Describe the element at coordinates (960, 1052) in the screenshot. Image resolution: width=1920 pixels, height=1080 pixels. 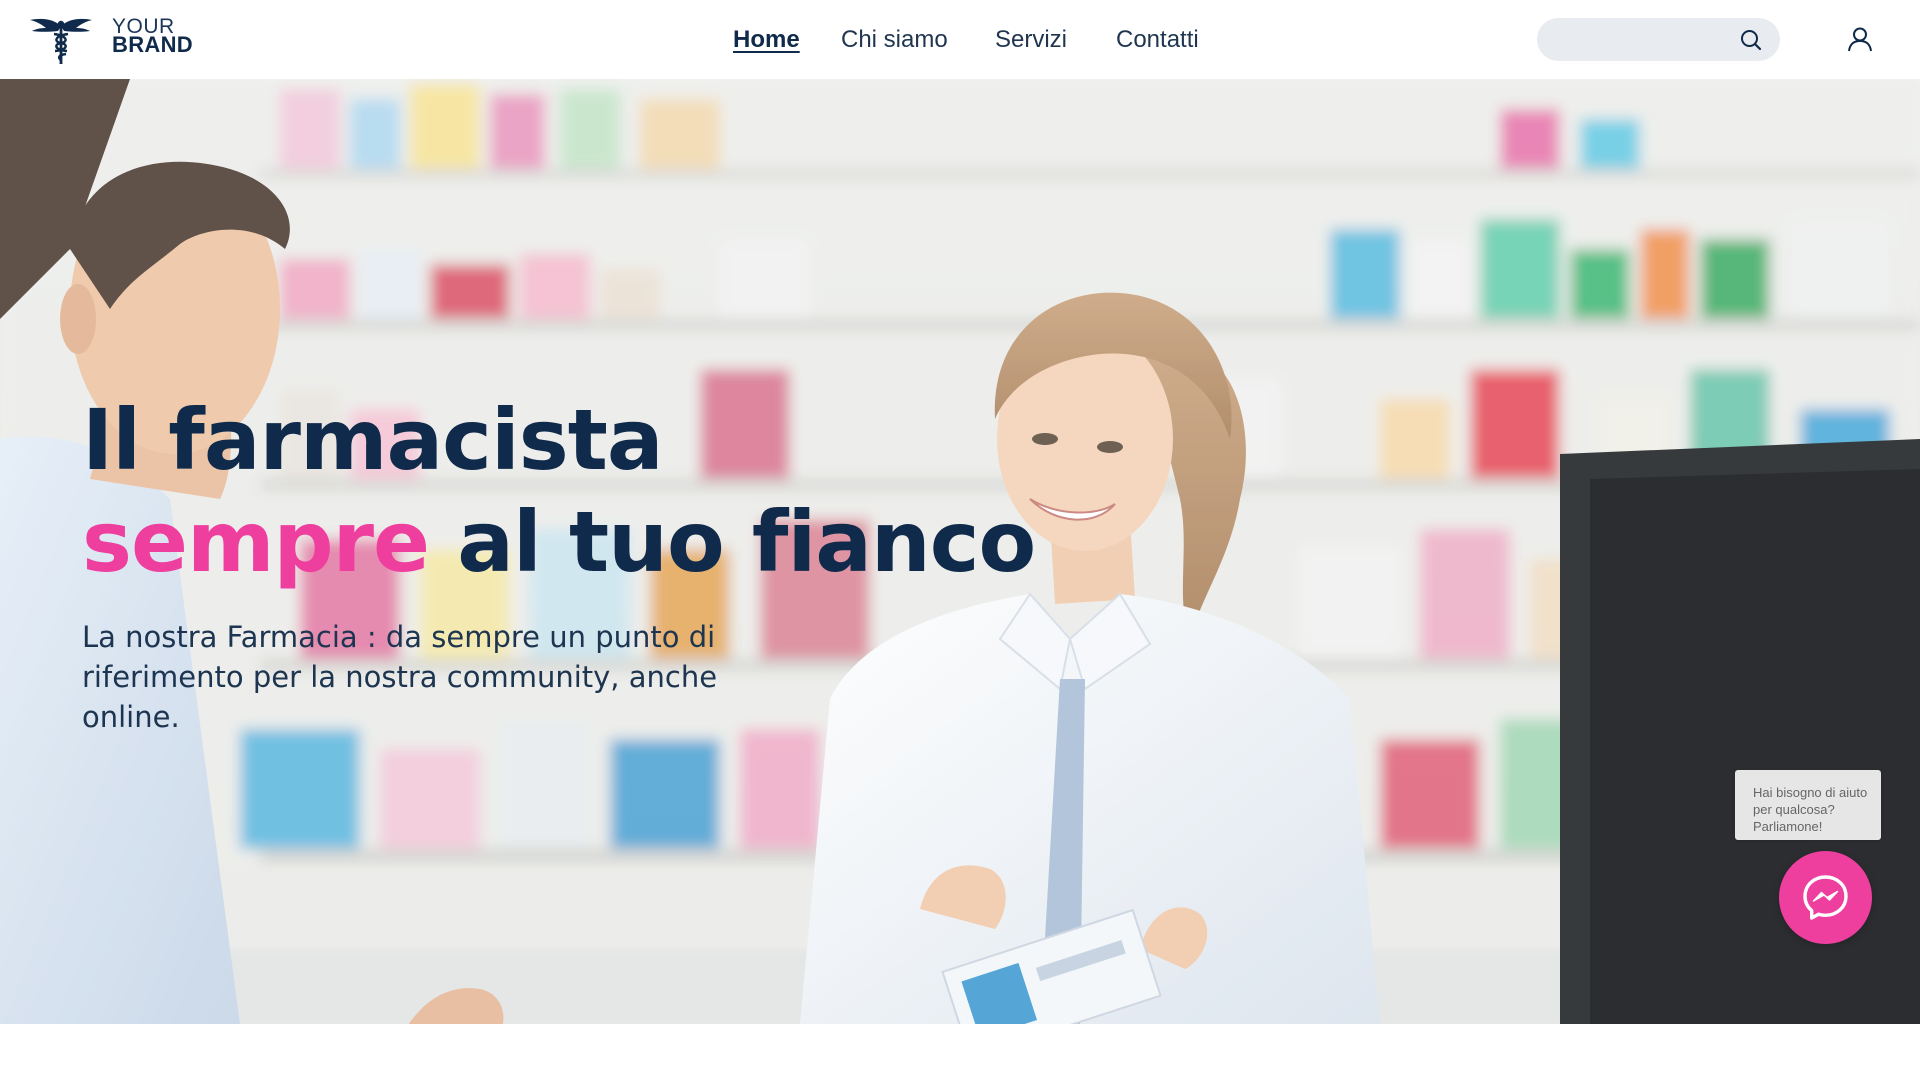
I see `page-bottom-strip` at that location.